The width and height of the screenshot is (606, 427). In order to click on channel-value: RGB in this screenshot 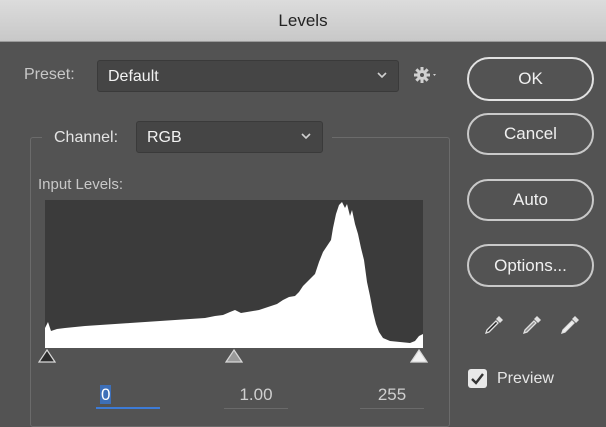, I will do `click(164, 137)`.